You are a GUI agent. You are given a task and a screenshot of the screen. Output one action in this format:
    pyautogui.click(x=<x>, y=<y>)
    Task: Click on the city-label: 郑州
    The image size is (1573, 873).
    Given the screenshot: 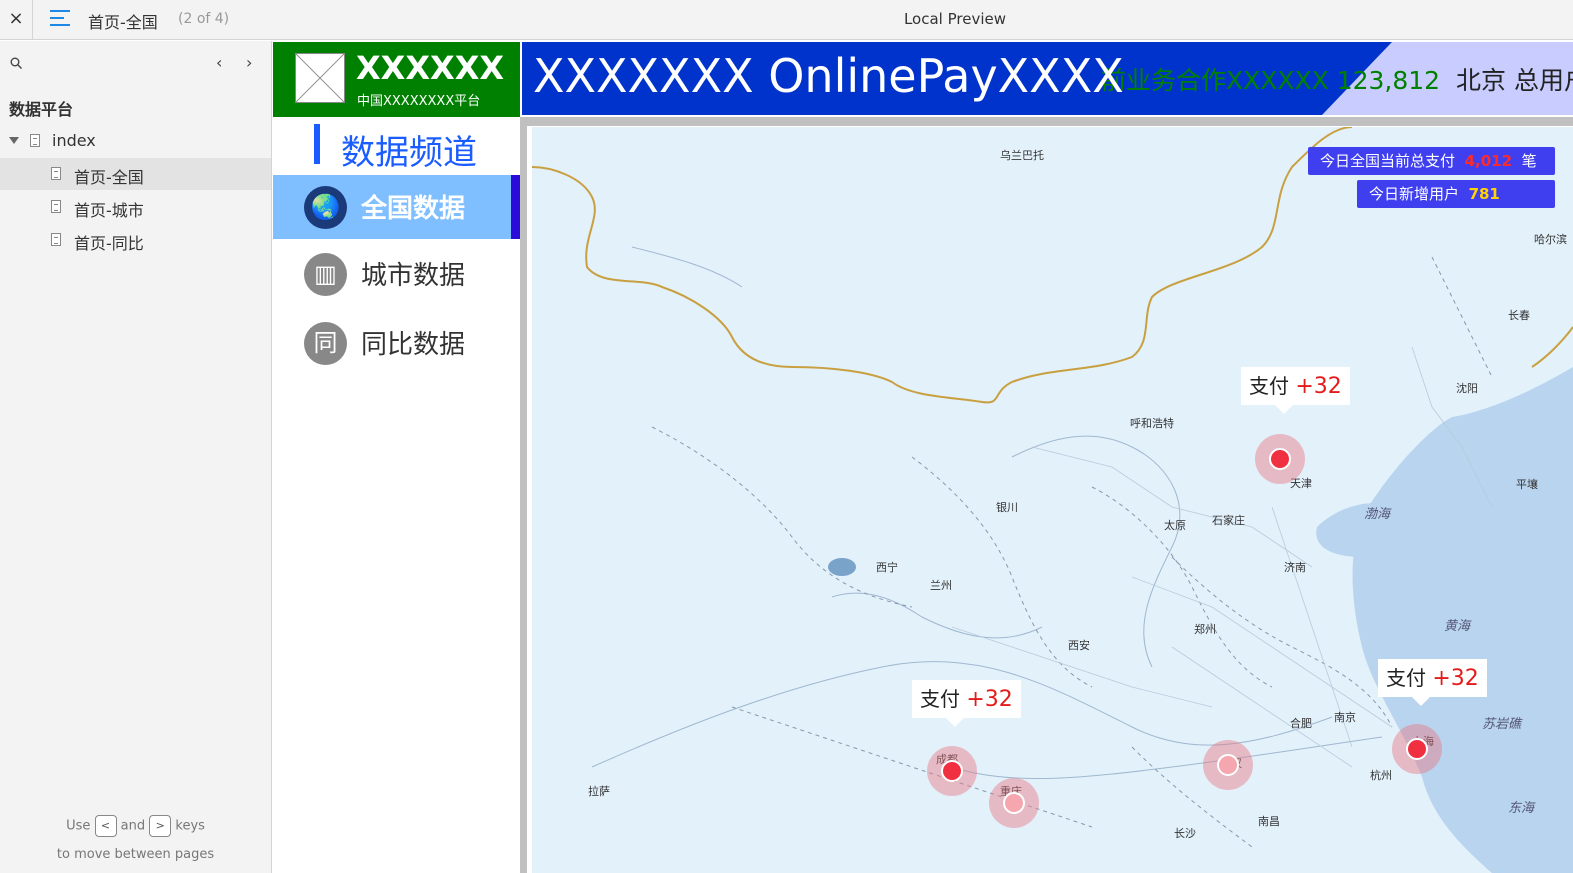 What is the action you would take?
    pyautogui.click(x=1205, y=629)
    